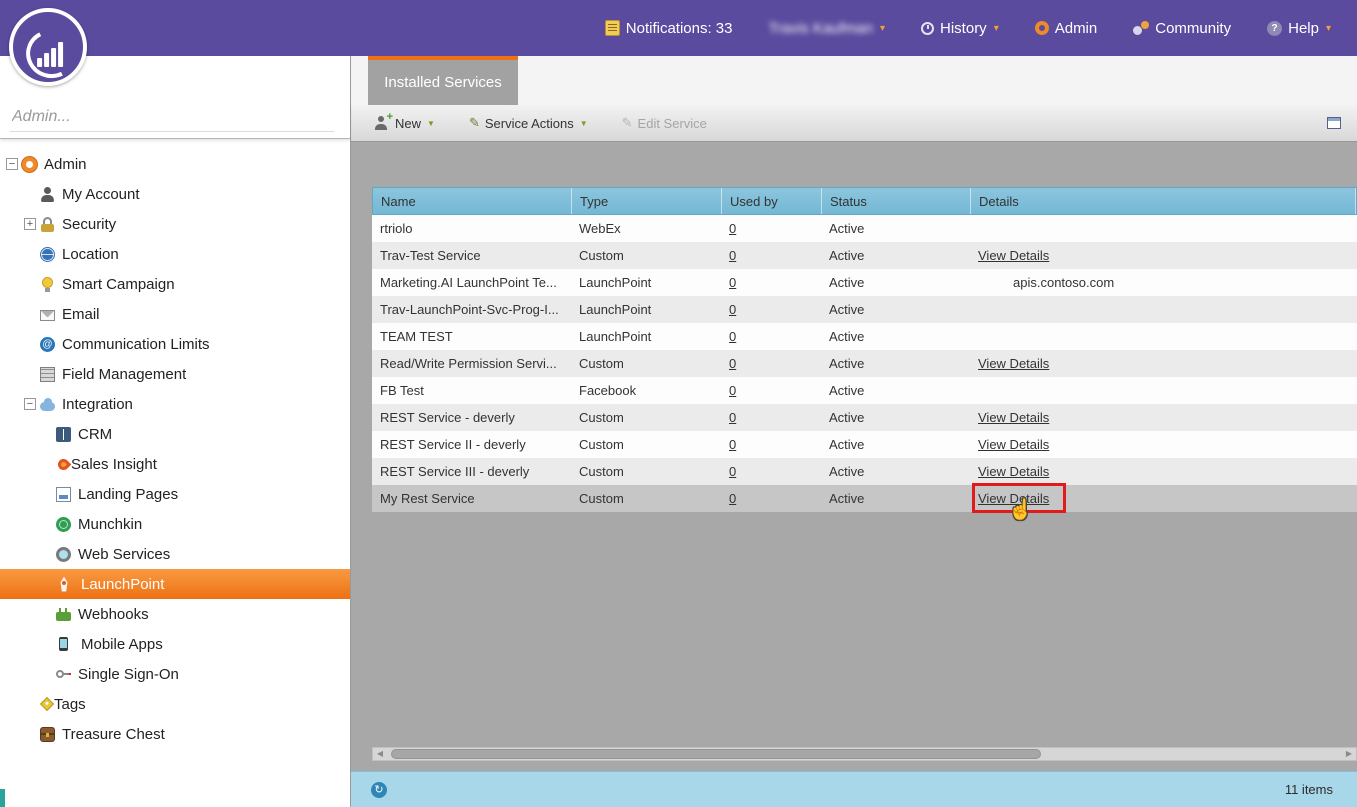 Image resolution: width=1357 pixels, height=807 pixels. What do you see at coordinates (175, 314) in the screenshot?
I see `tree-item-email: Email` at bounding box center [175, 314].